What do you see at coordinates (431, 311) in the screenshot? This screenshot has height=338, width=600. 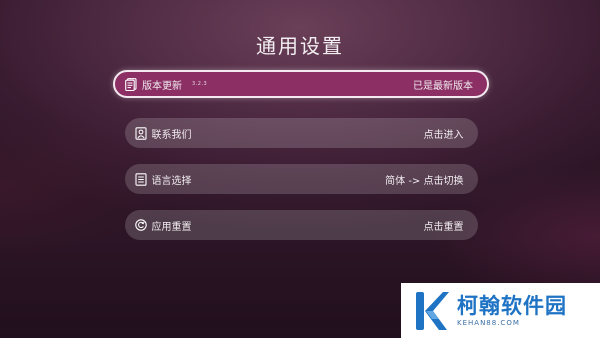 I see `brand-logo-icon` at bounding box center [431, 311].